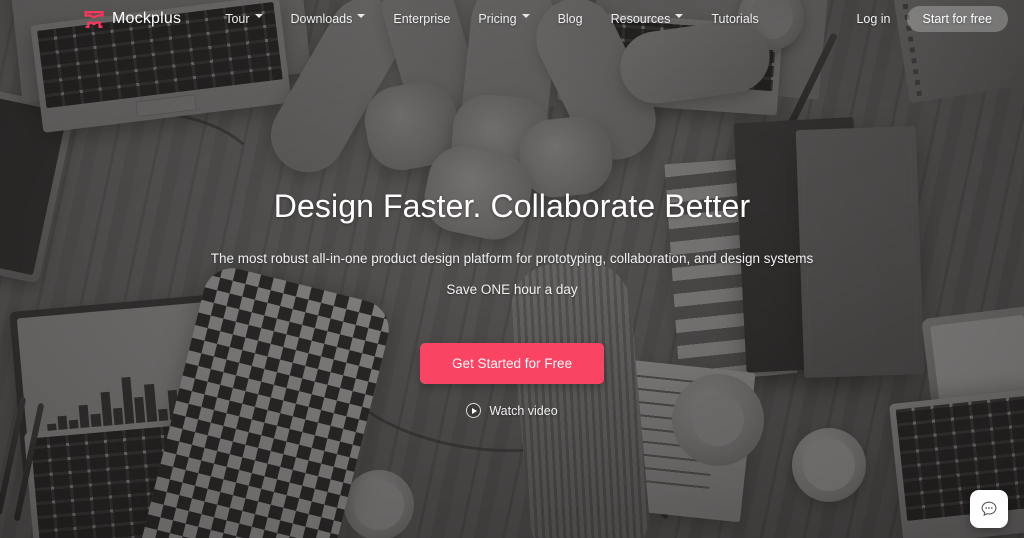 Image resolution: width=1024 pixels, height=538 pixels. I want to click on brand-name: Mockplus, so click(147, 18).